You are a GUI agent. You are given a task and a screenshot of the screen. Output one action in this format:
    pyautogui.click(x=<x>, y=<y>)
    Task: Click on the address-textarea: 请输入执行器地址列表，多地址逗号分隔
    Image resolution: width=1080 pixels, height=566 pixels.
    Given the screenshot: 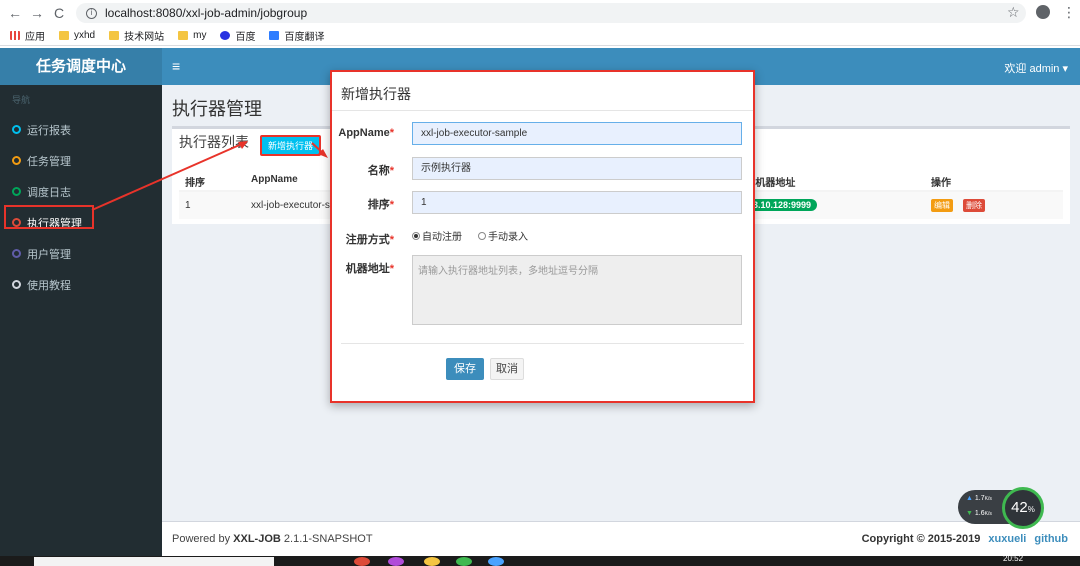 What is the action you would take?
    pyautogui.click(x=577, y=290)
    